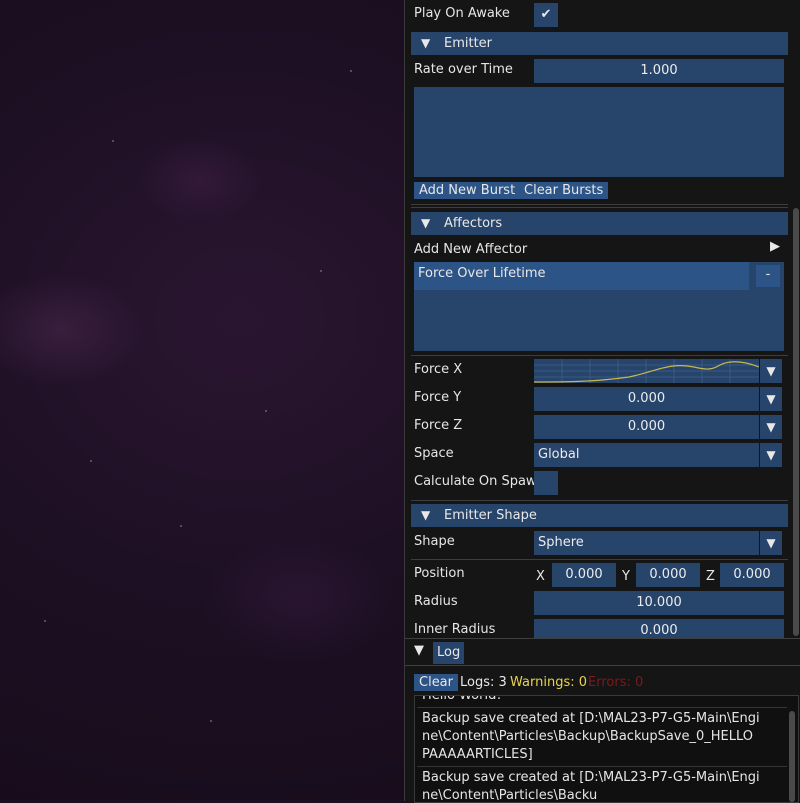 The image size is (800, 803). Describe the element at coordinates (659, 603) in the screenshot. I see `radius-field: 10.000` at that location.